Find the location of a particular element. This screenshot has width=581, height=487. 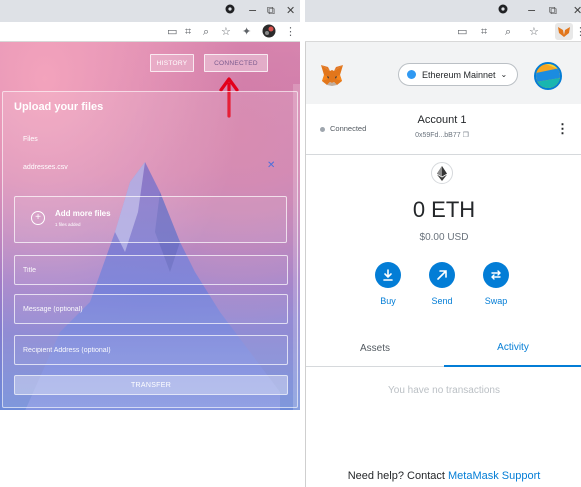

swap-button: Swap is located at coordinates (496, 284).